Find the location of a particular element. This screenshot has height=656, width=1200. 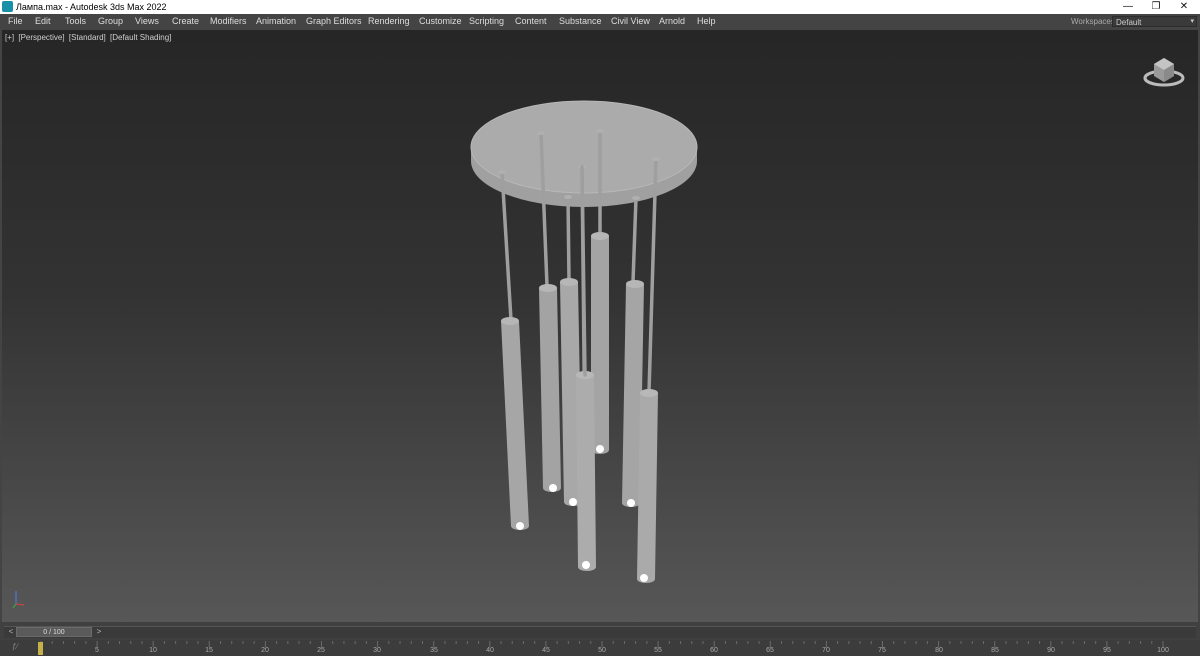

workspace-value: Default is located at coordinates (1129, 22).